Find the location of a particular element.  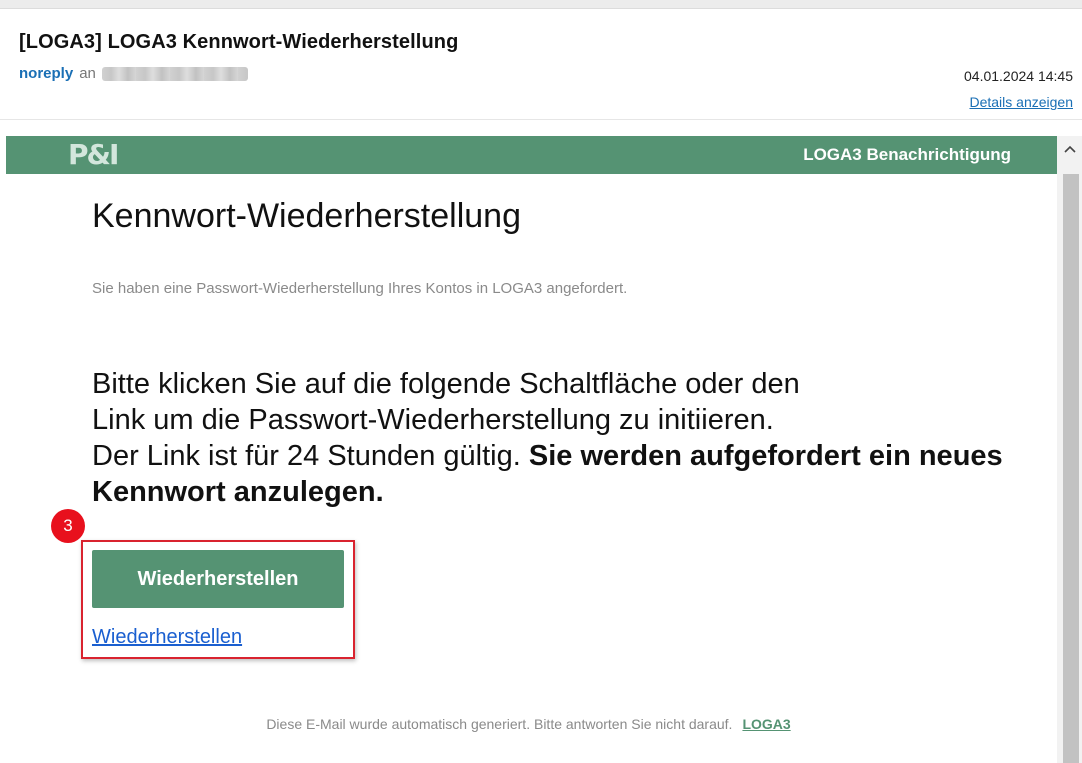

email-date: 04.01.2024 14:45 is located at coordinates (1018, 76).